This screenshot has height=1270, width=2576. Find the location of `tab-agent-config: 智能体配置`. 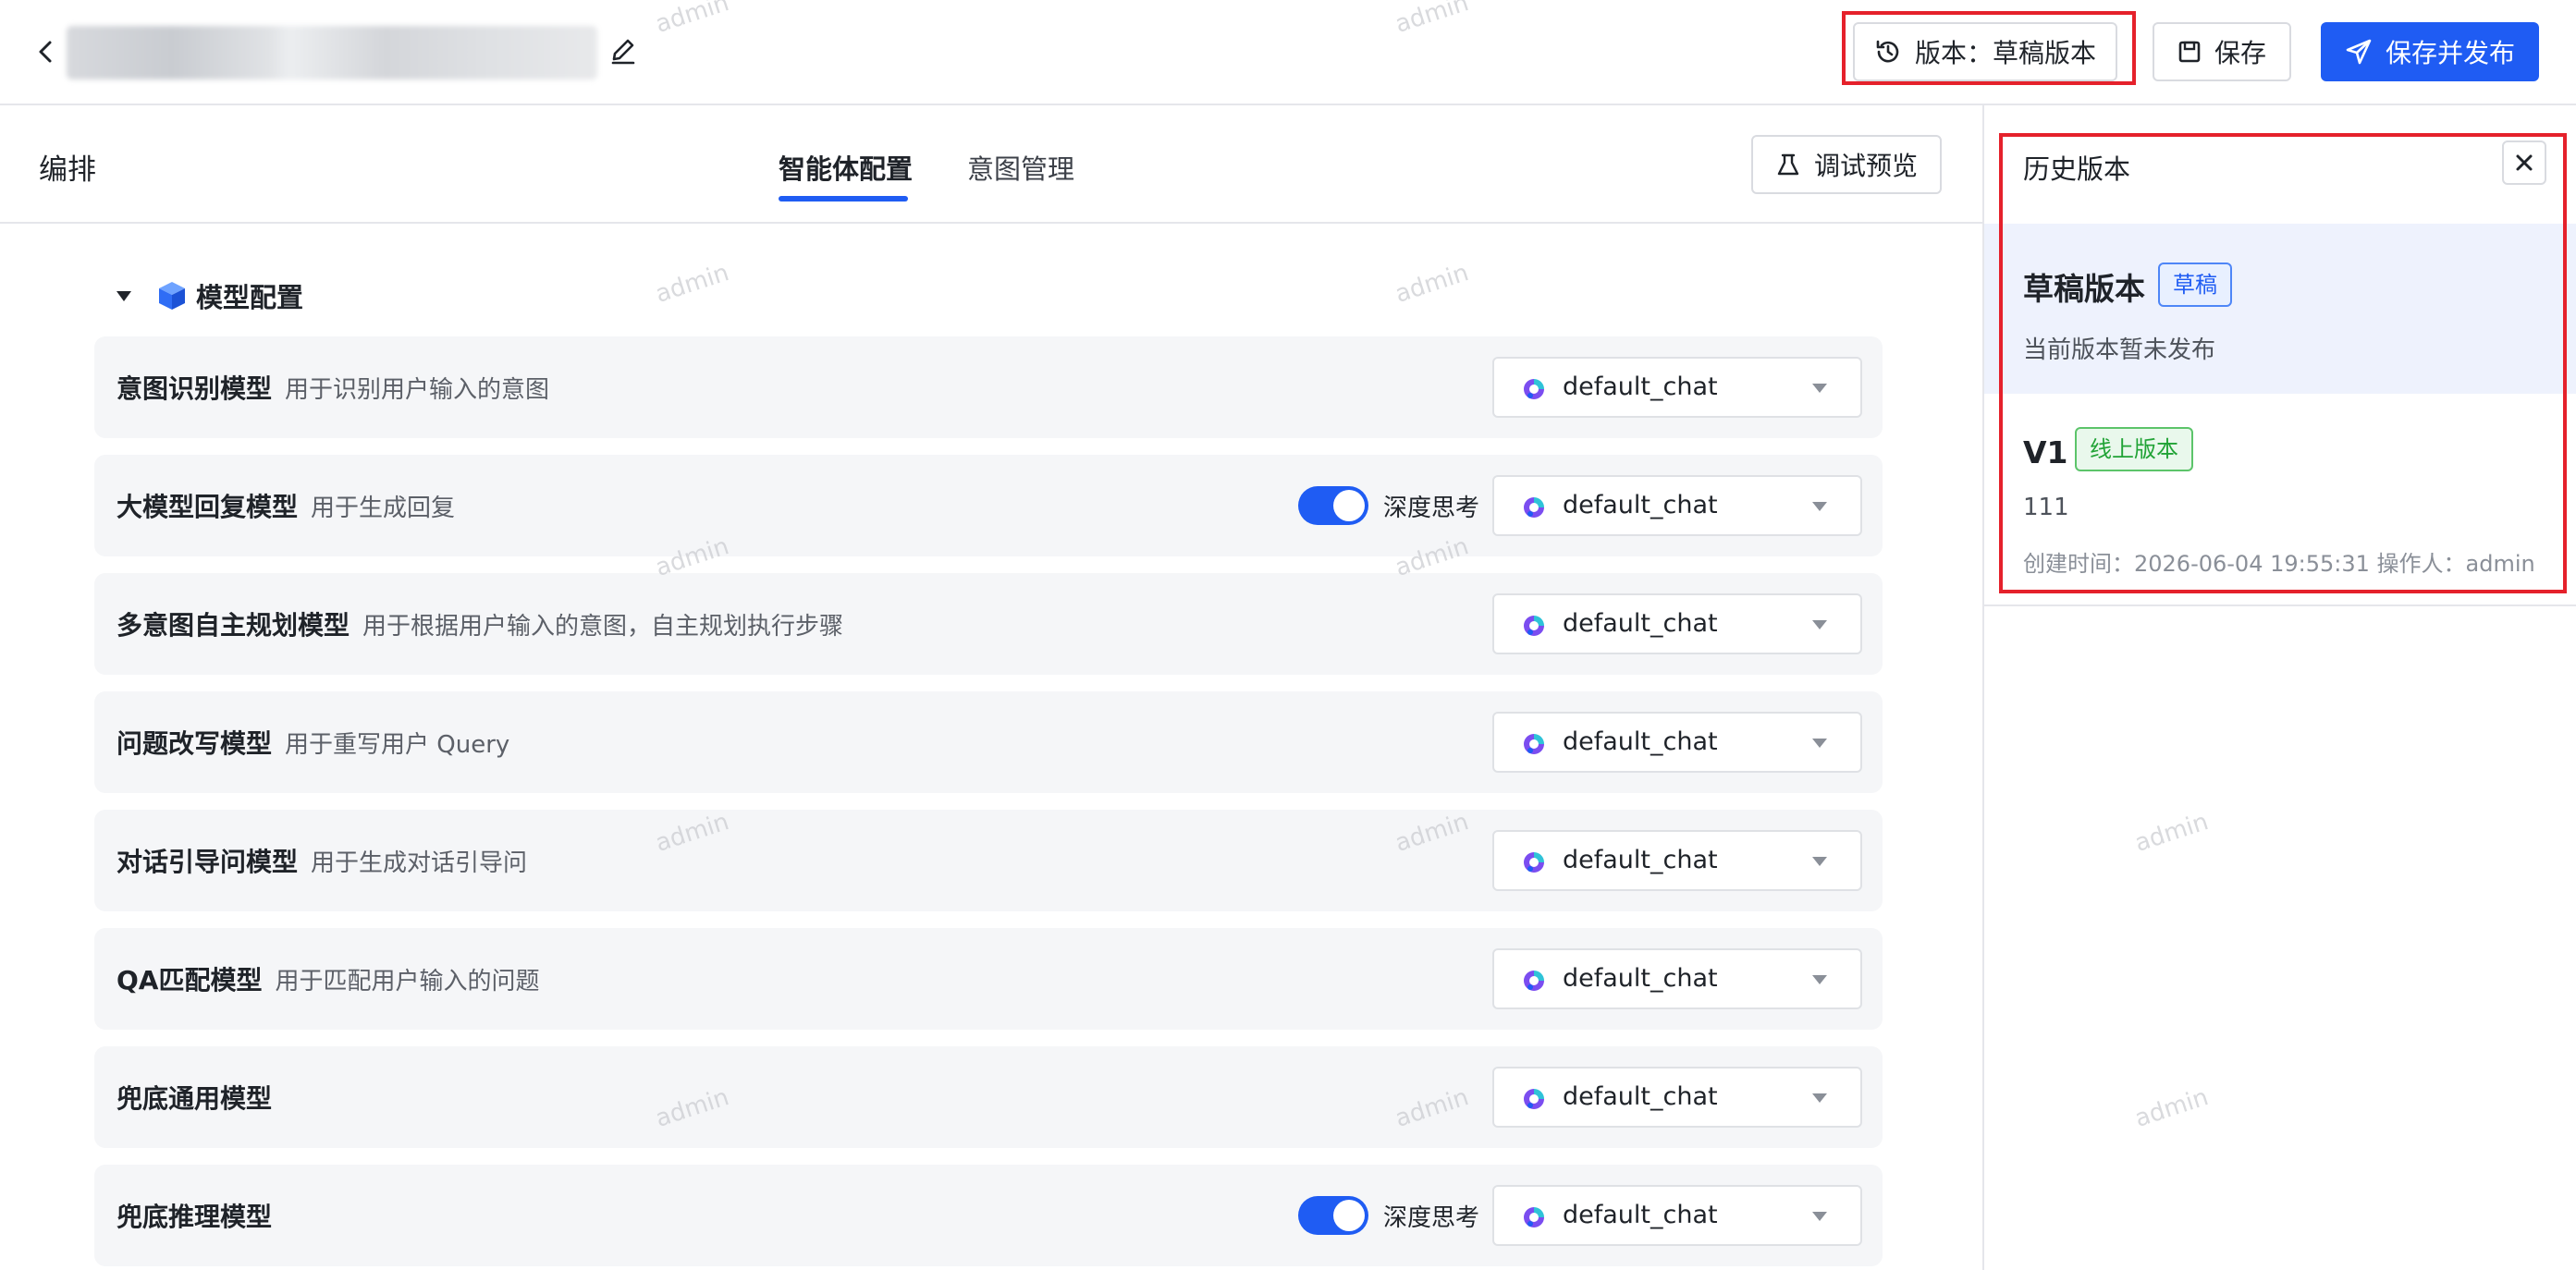

tab-agent-config: 智能体配置 is located at coordinates (846, 167).